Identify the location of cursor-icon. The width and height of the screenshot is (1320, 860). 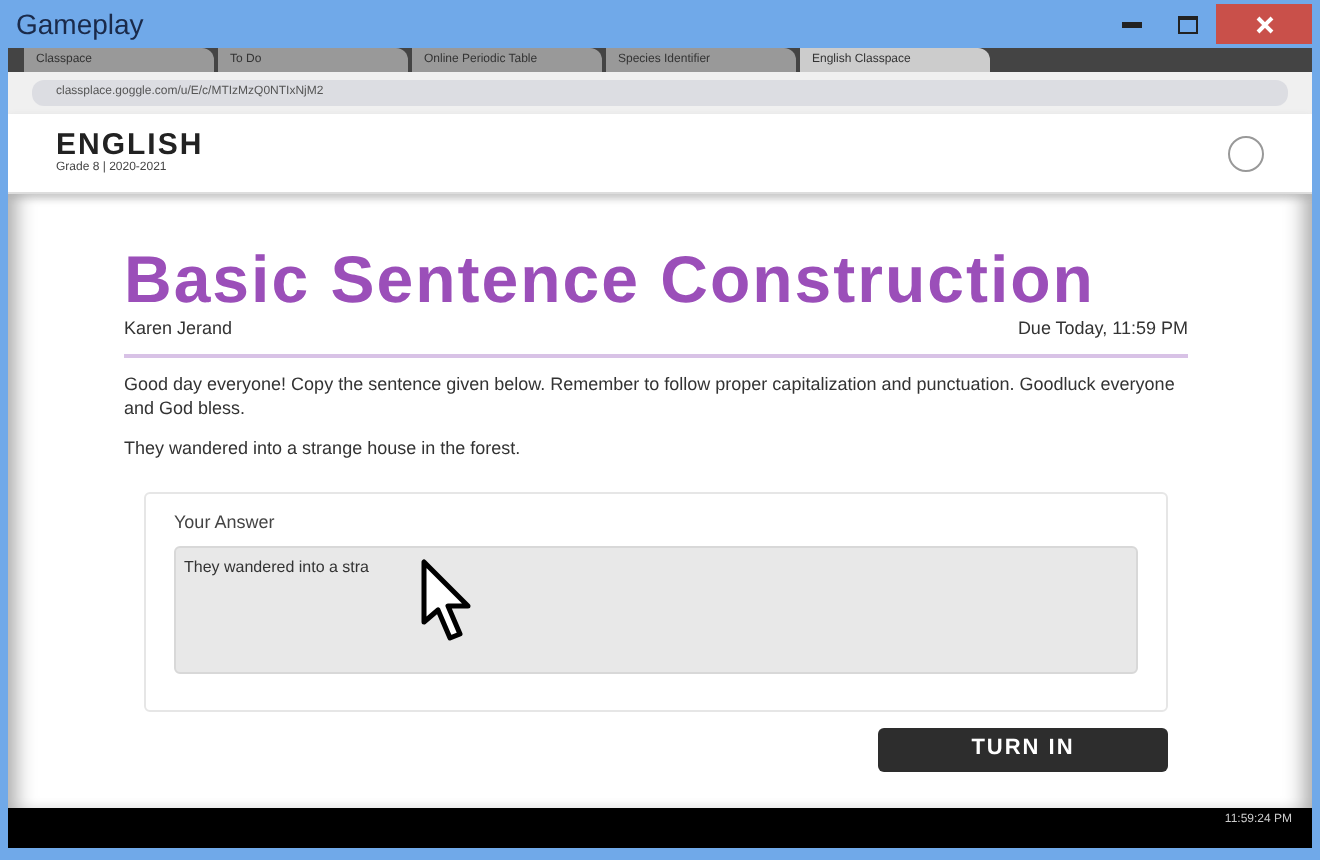
(446, 599).